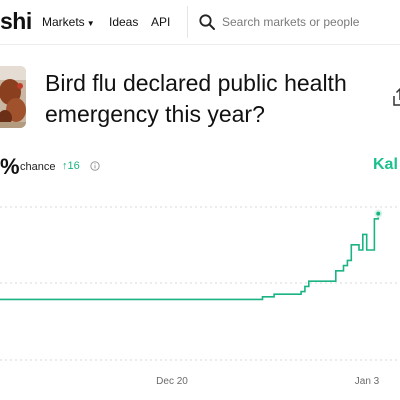 Image resolution: width=400 pixels, height=400 pixels. I want to click on search-bar, so click(298, 22).